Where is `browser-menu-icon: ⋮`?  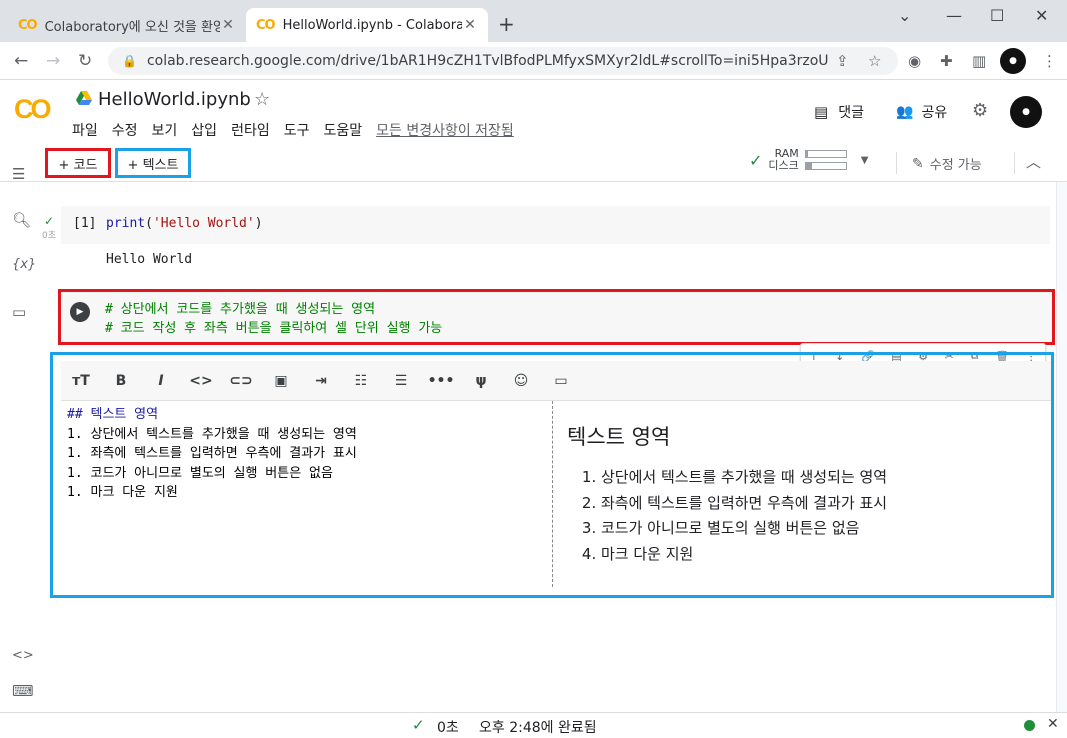
browser-menu-icon: ⋮ is located at coordinates (1049, 61).